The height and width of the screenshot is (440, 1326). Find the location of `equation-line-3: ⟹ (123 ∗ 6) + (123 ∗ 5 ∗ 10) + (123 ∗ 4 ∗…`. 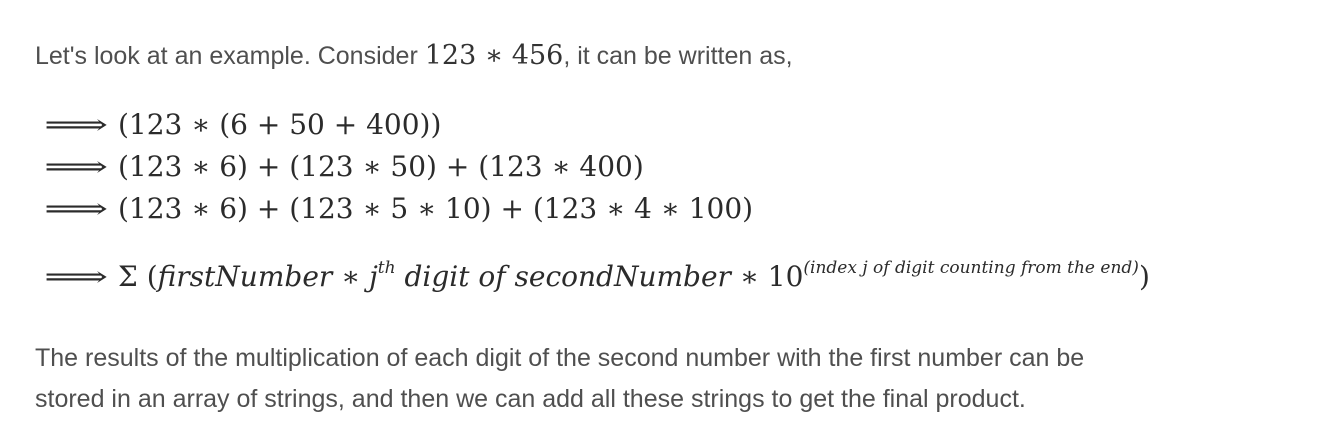

equation-line-3: ⟹ (123 ∗ 6) + (123 ∗ 5 ∗ 10) + (123 ∗ 4 ∗… is located at coordinates (398, 208).